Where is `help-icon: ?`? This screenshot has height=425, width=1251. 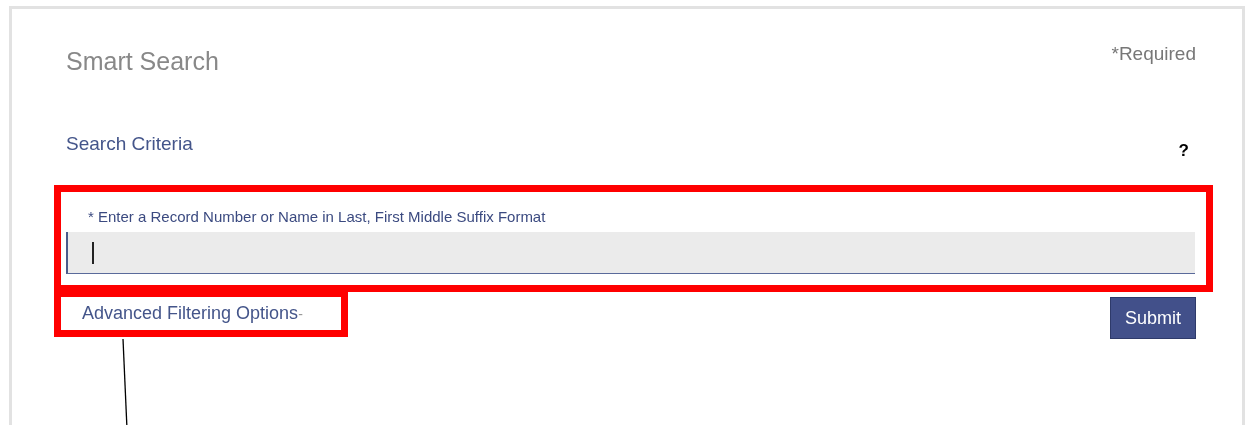 help-icon: ? is located at coordinates (1183, 151).